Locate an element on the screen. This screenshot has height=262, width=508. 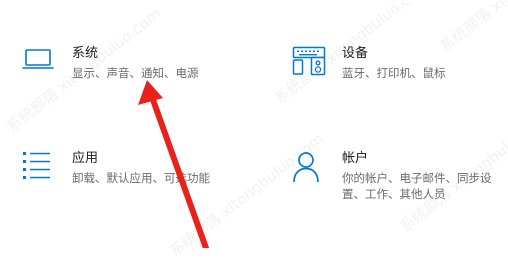
tile-description: 显示、声音、通知、电源 is located at coordinates (135, 73).